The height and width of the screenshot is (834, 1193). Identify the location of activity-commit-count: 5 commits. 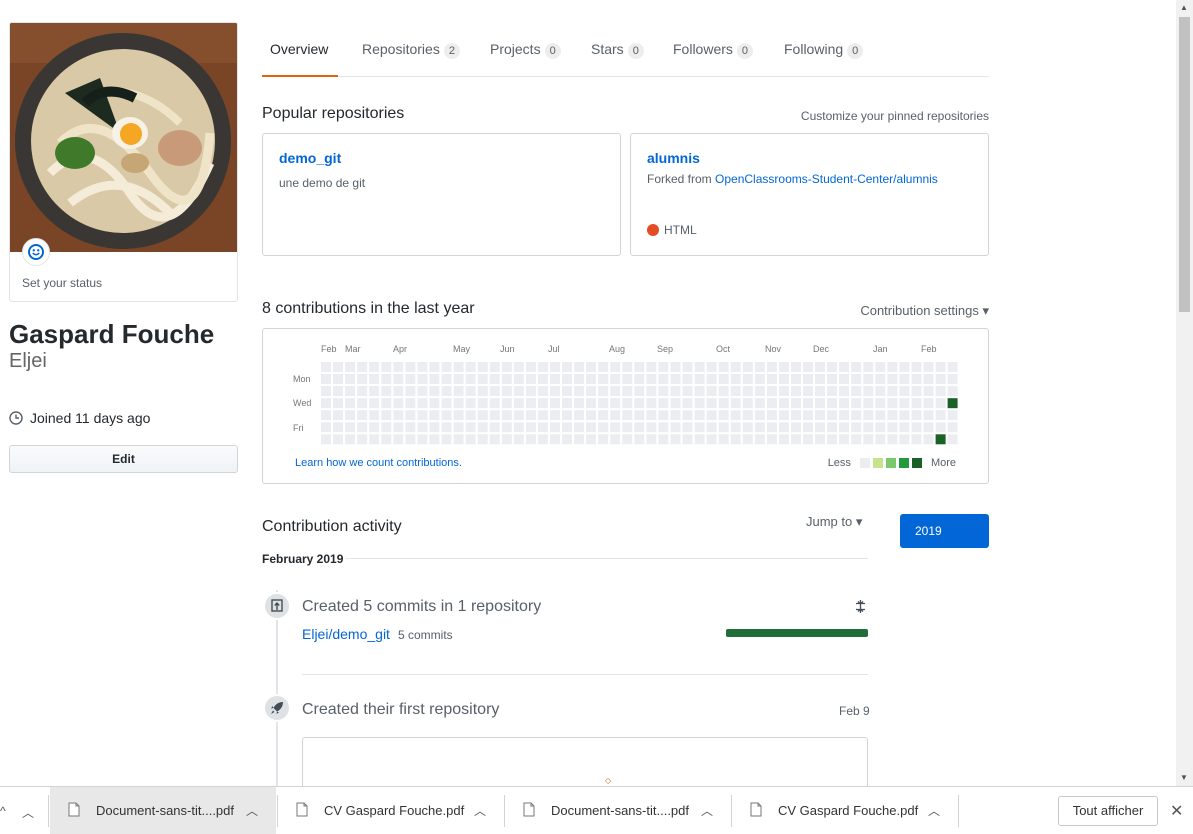
(425, 635).